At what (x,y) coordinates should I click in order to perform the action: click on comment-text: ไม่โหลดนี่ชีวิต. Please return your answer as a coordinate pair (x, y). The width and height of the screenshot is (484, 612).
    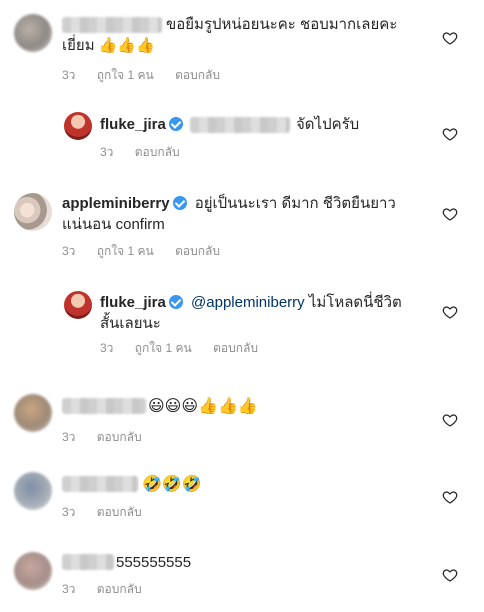
    Looking at the image, I should click on (355, 302).